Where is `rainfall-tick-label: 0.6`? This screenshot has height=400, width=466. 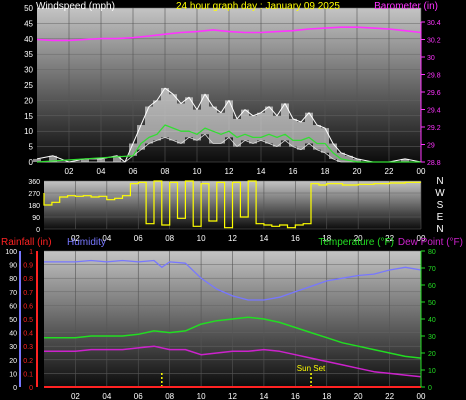
rainfall-tick-label: 0.6 is located at coordinates (28, 306).